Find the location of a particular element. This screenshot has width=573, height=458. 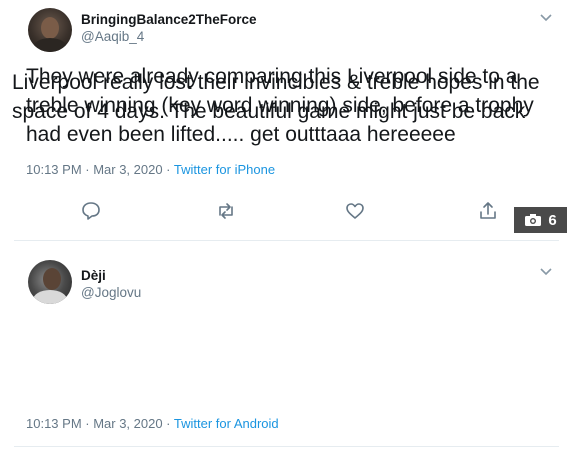

user-handle: @Joglovu is located at coordinates (111, 292).